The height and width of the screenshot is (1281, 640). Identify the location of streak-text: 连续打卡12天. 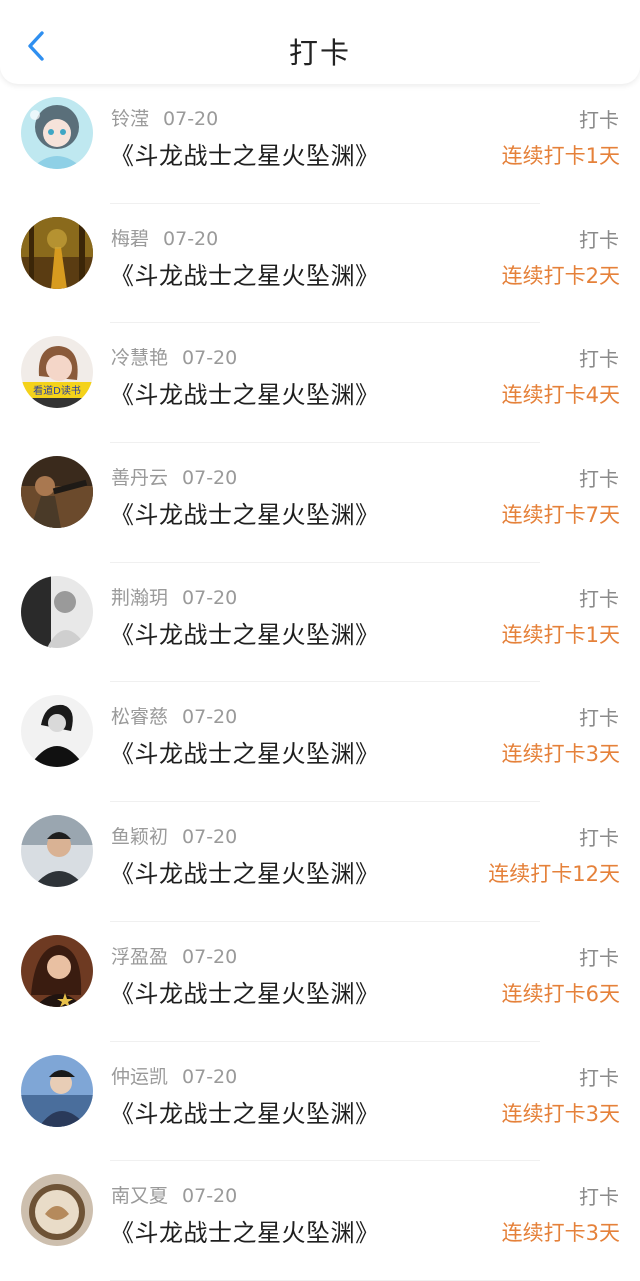
(554, 874).